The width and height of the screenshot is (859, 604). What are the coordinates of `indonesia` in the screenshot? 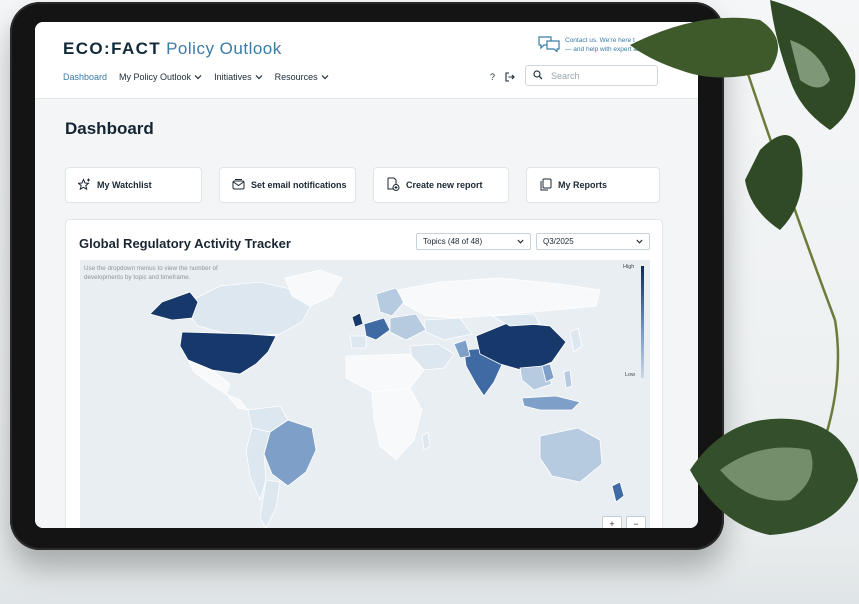 It's located at (551, 403).